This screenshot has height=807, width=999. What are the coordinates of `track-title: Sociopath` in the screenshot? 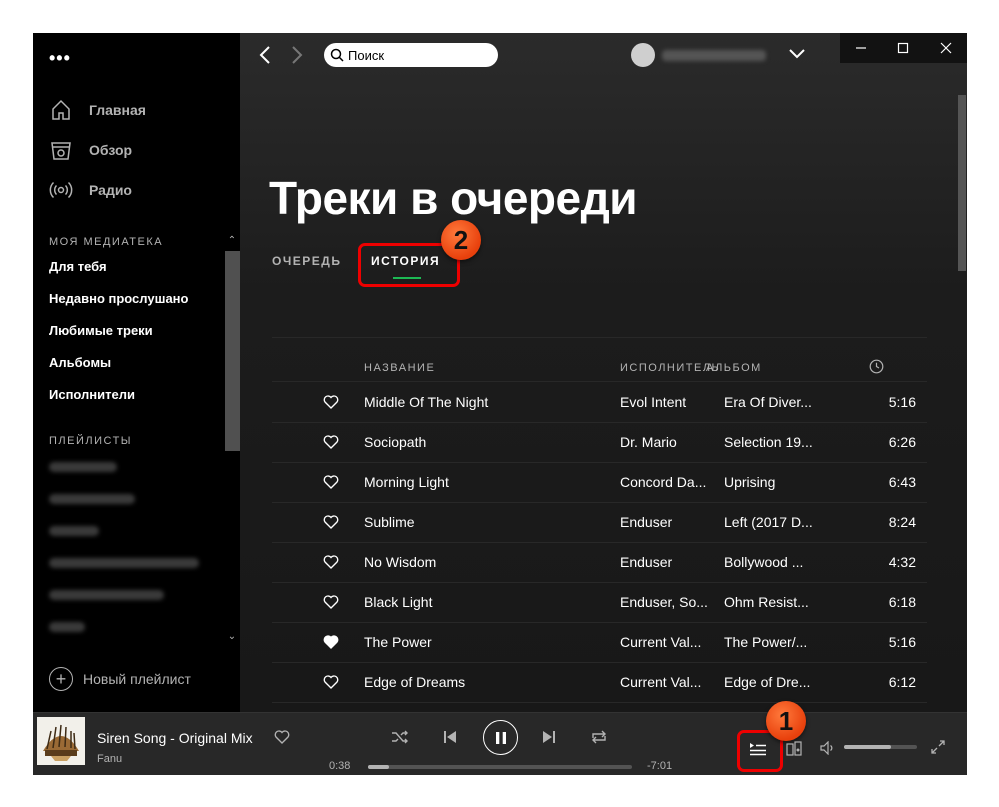 It's located at (395, 442).